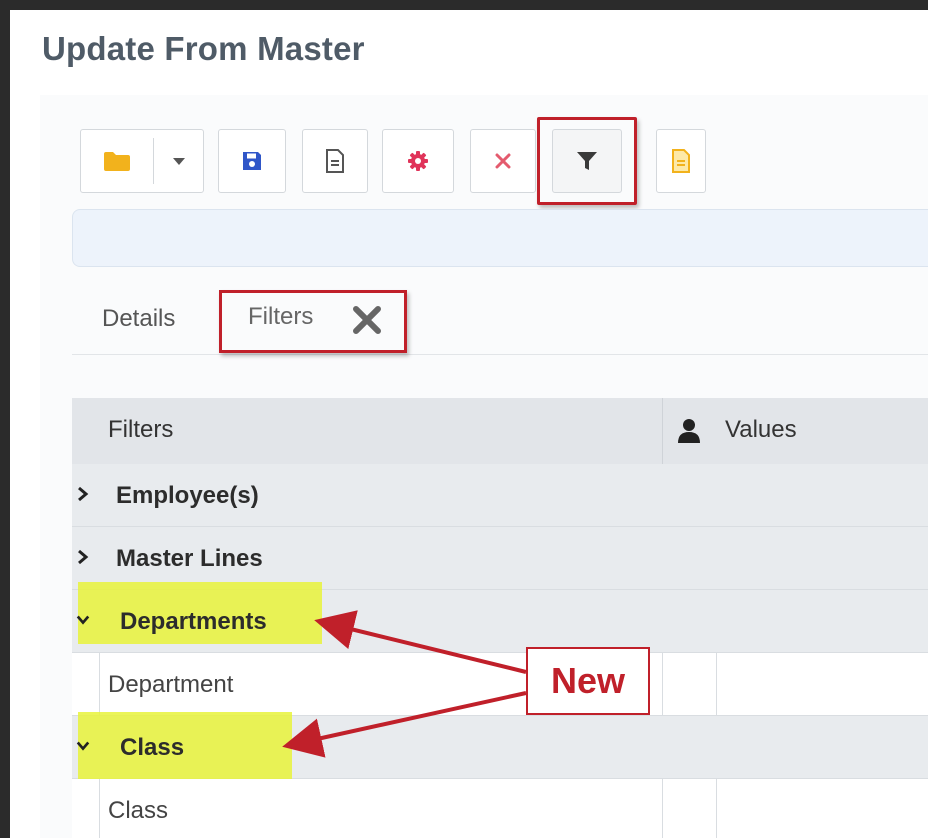 The height and width of the screenshot is (838, 928). I want to click on close-icon, so click(503, 161).